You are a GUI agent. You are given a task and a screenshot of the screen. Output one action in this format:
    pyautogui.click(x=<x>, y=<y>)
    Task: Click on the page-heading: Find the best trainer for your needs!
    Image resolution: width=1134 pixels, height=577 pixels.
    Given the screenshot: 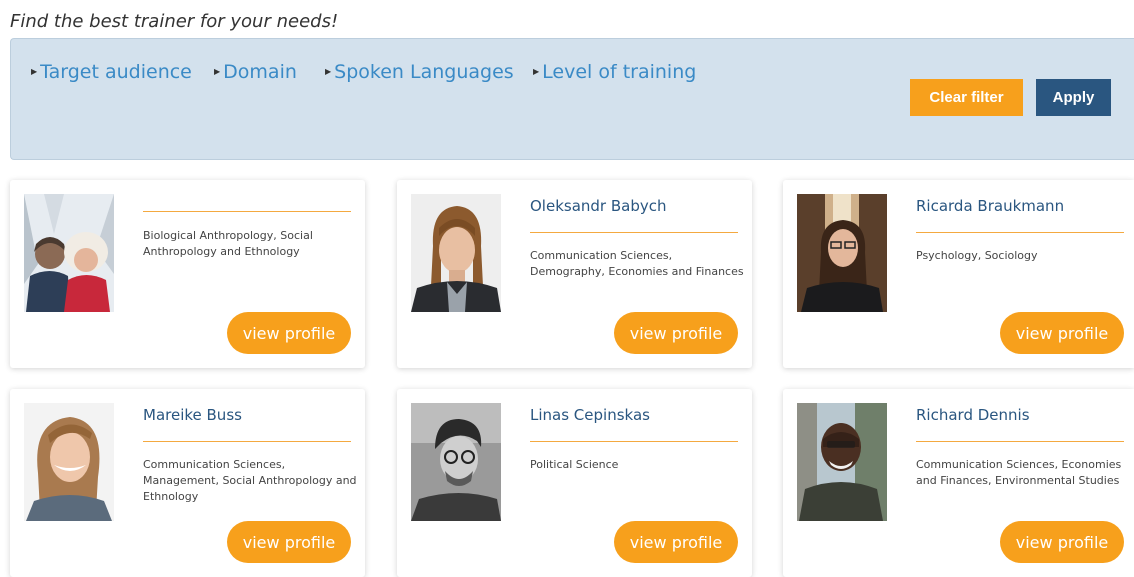 What is the action you would take?
    pyautogui.click(x=174, y=21)
    